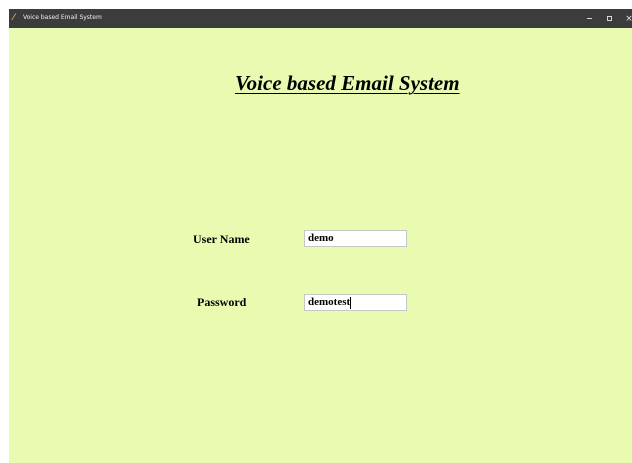  I want to click on title-bar: ⁄ Voice based Email System ×, so click(320, 18).